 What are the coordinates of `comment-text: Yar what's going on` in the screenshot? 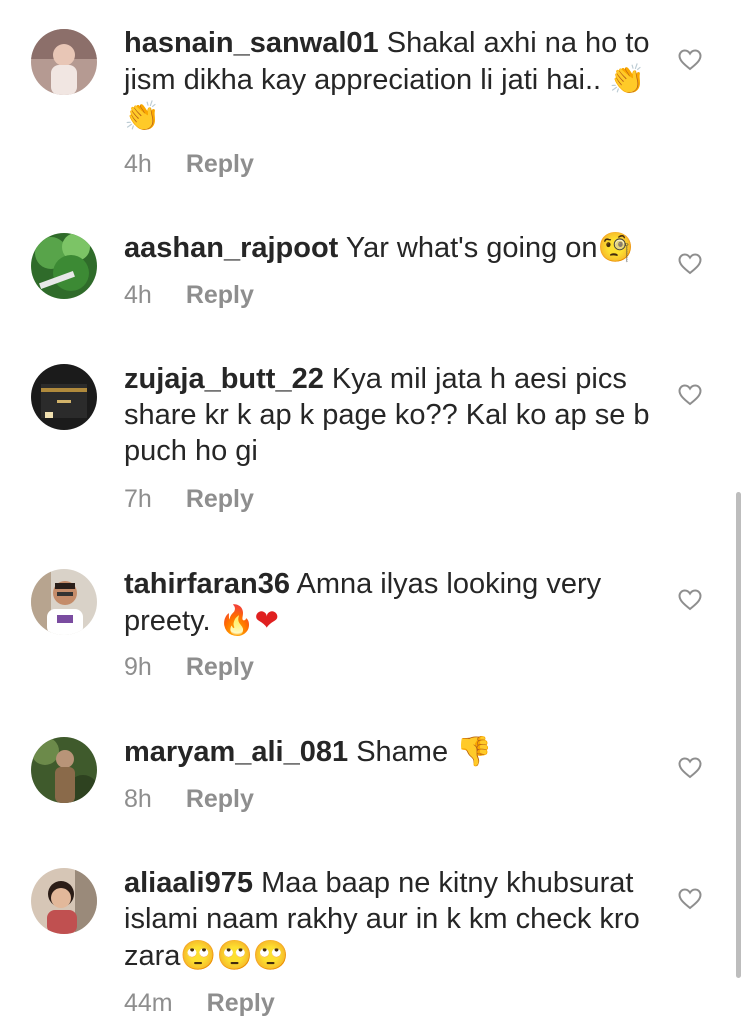 It's located at (471, 248).